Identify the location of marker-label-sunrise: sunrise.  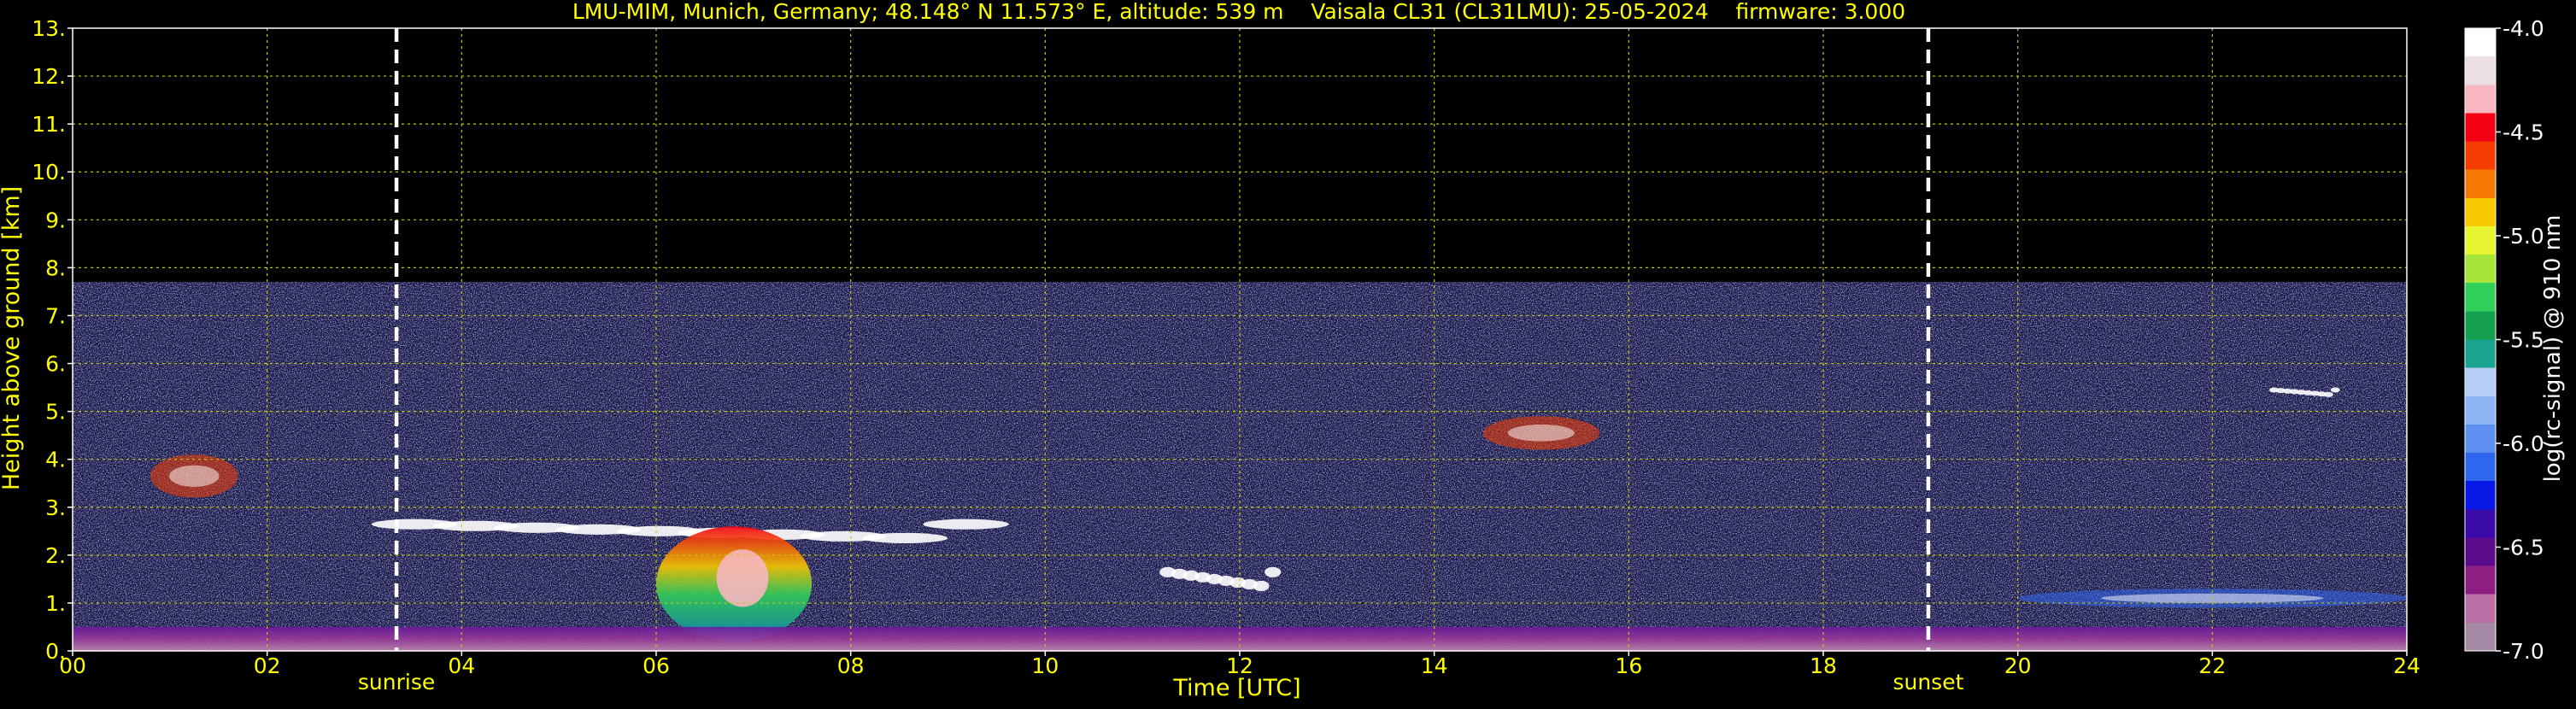
(396, 682).